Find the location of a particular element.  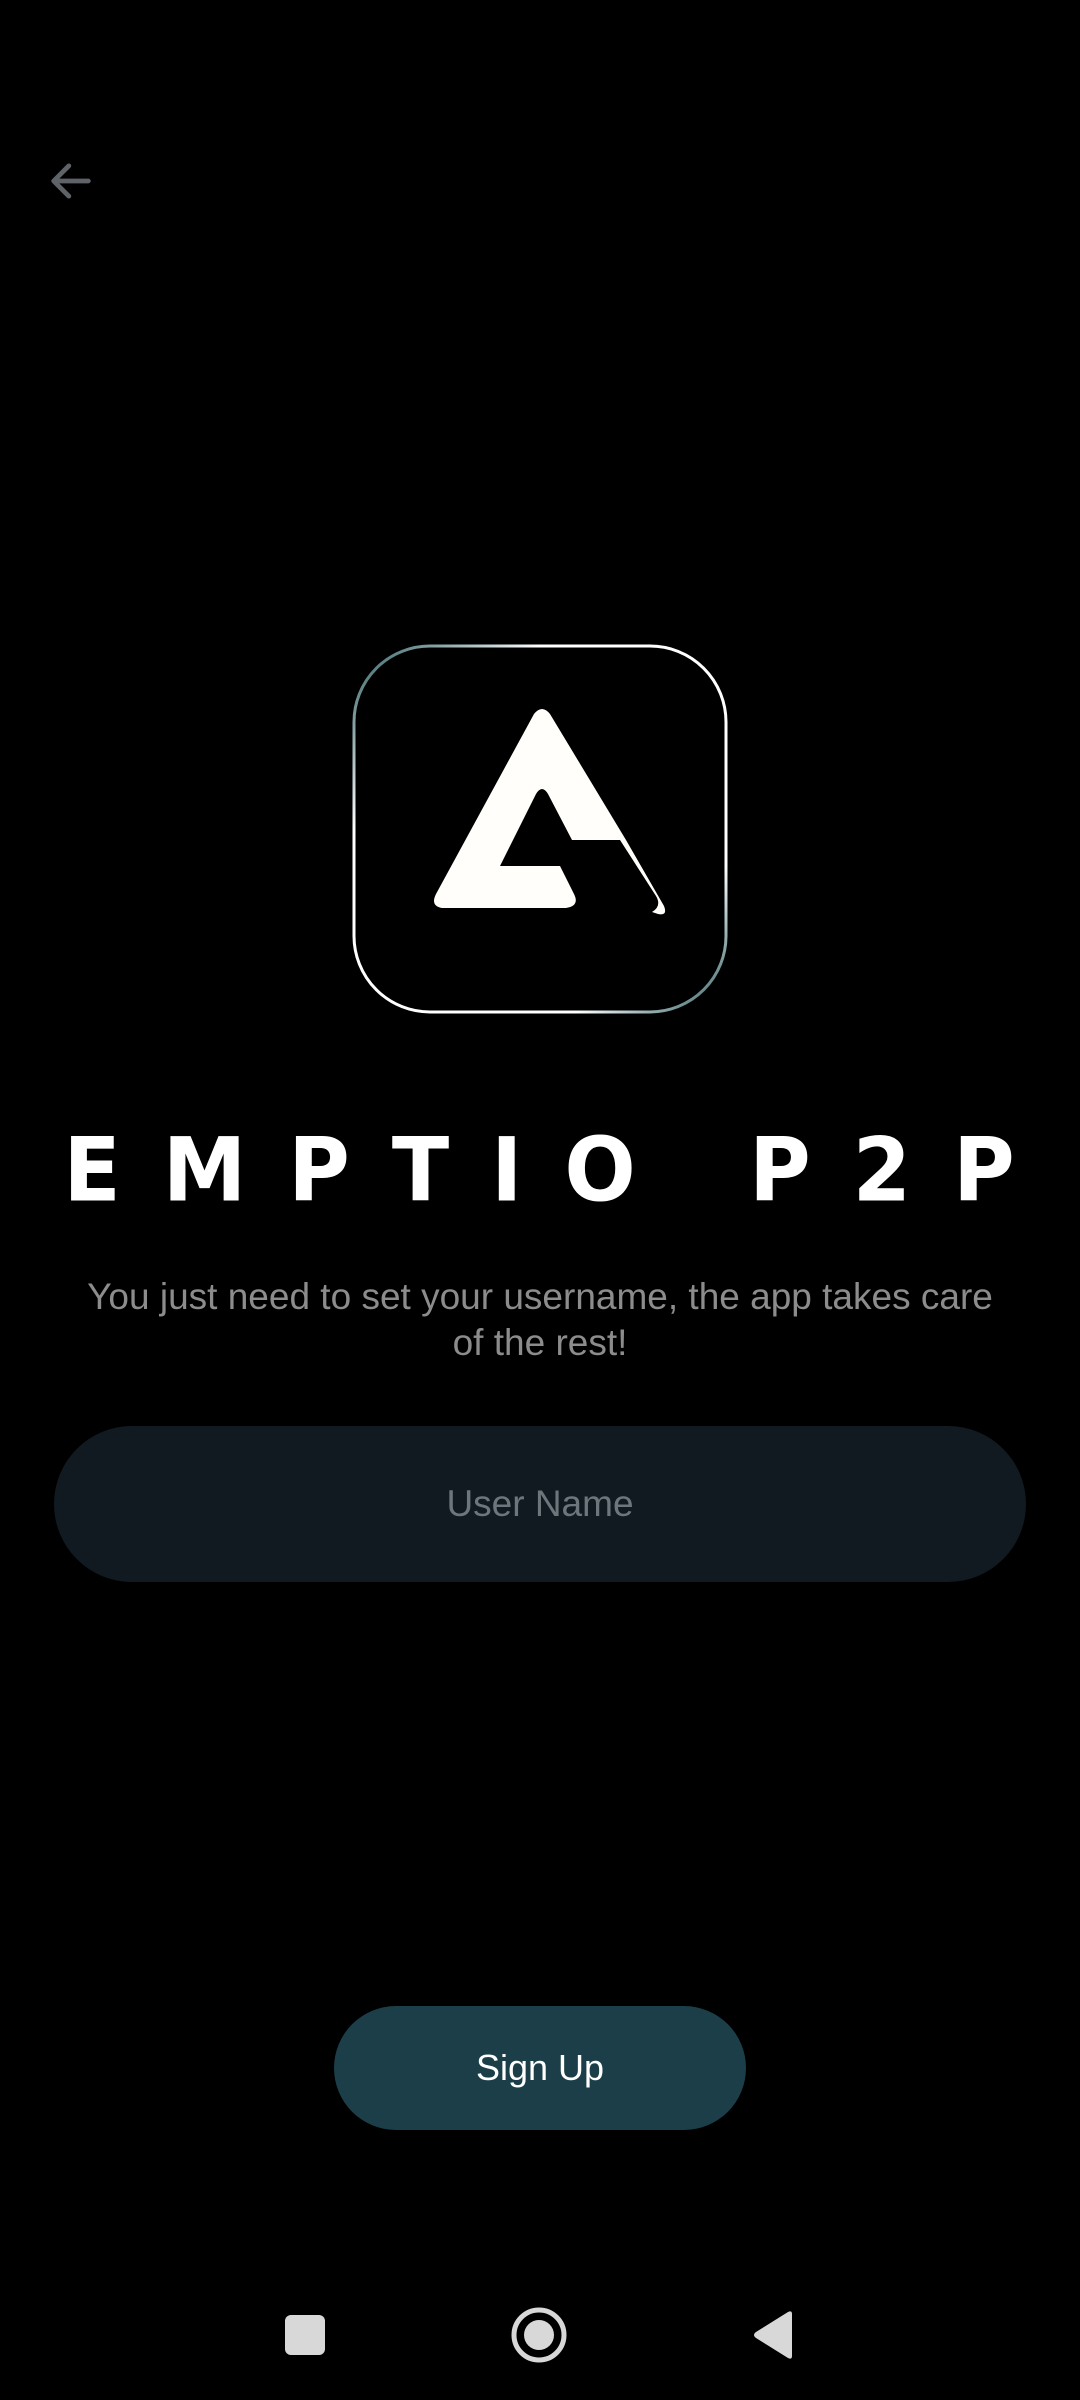

triangle-back-icon is located at coordinates (773, 2335).